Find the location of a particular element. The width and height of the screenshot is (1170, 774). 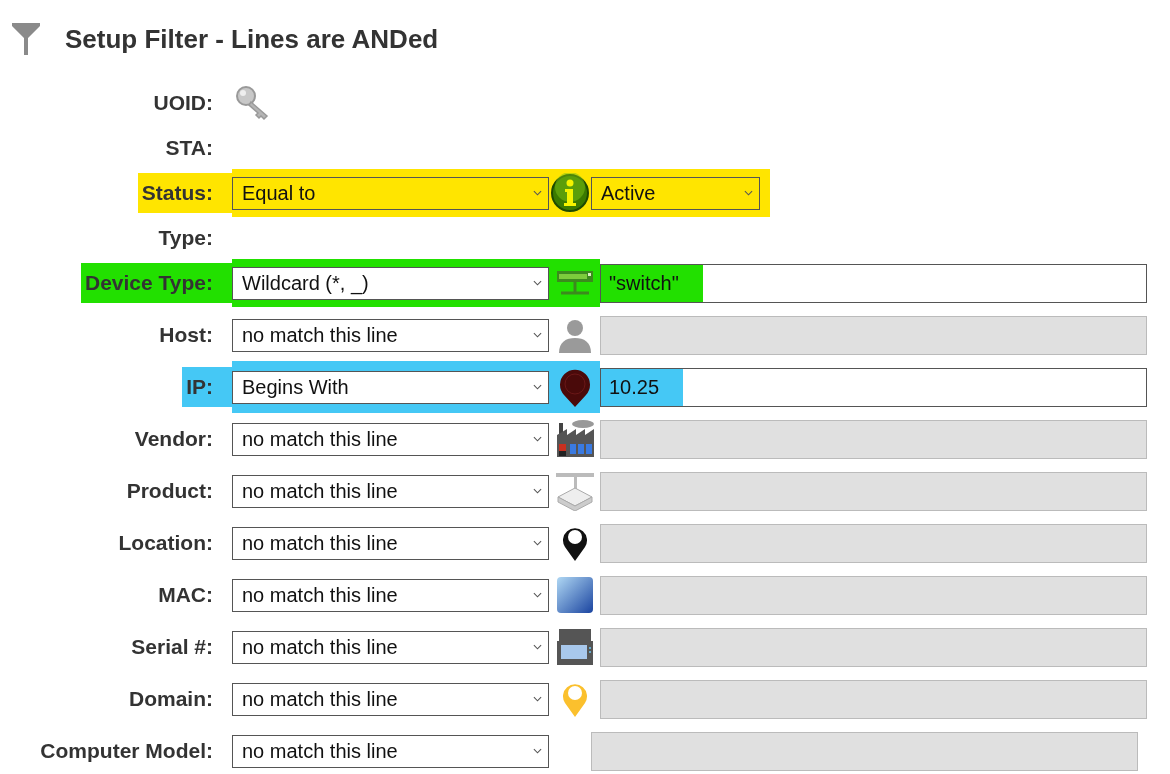

field-label: UOID: is located at coordinates (183, 103).